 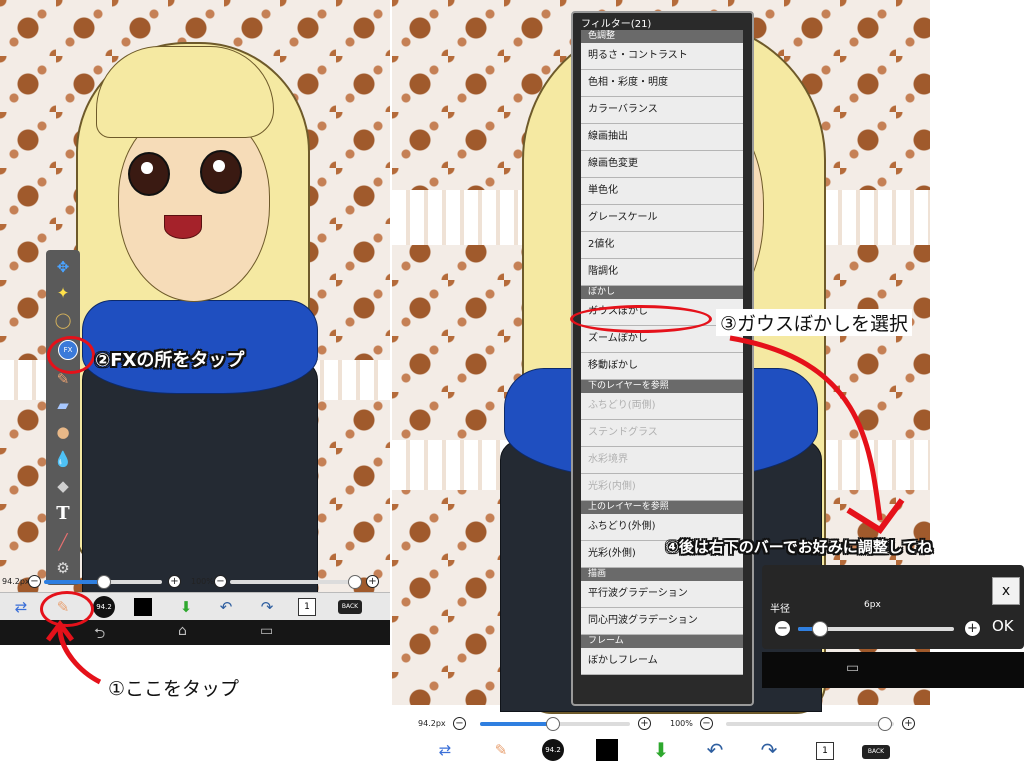 What do you see at coordinates (194, 206) in the screenshot?
I see `character-face` at bounding box center [194, 206].